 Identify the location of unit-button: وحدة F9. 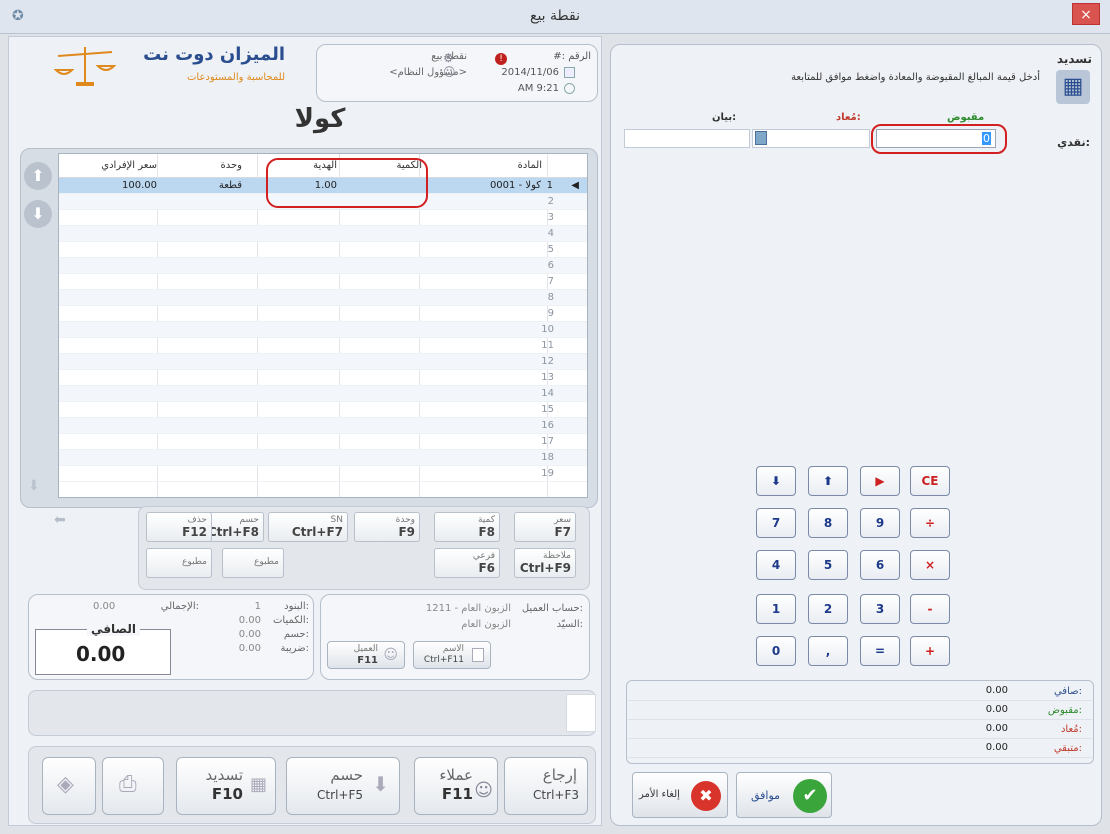
(387, 527).